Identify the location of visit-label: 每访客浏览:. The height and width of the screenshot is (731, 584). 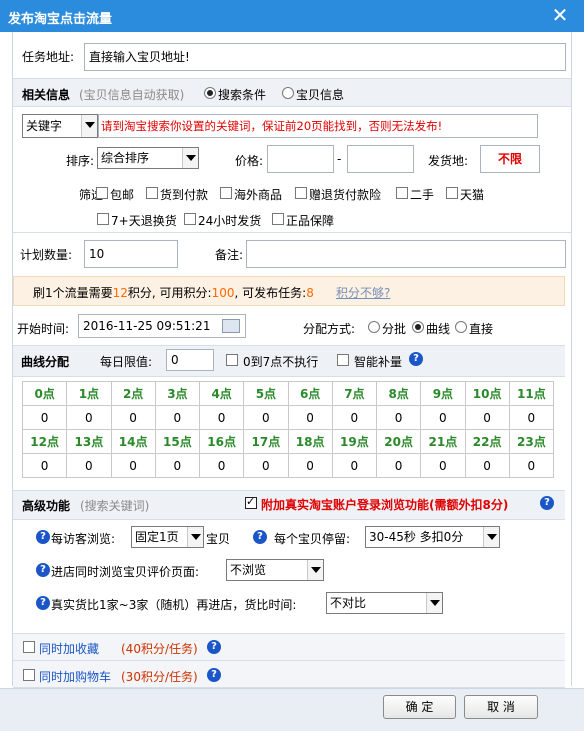
(83, 539).